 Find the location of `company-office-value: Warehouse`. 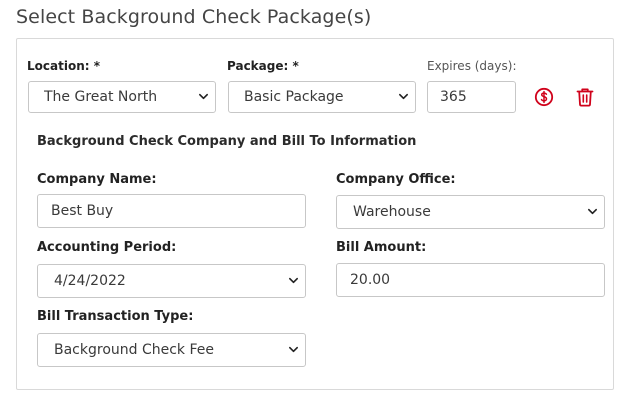

company-office-value: Warehouse is located at coordinates (392, 212).